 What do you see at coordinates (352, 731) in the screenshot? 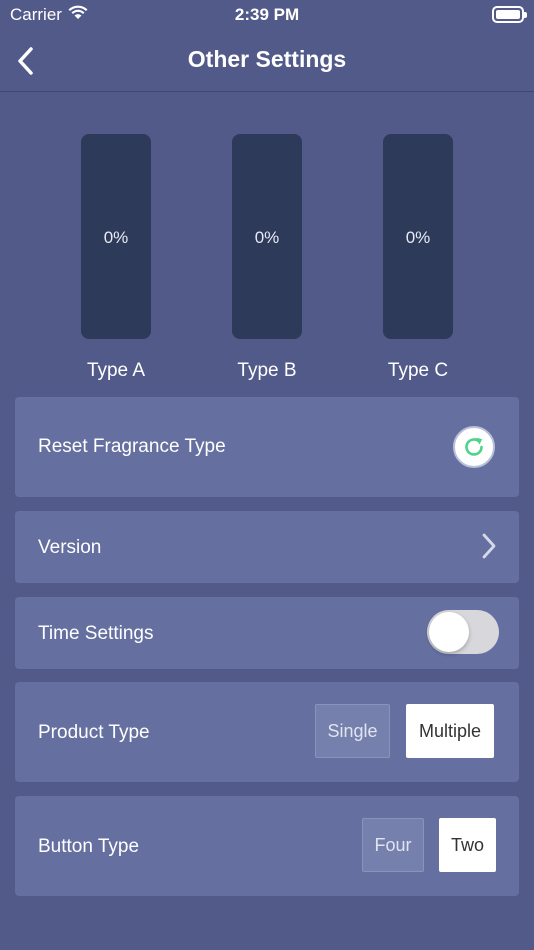
I see `product-type-single-button: Single` at bounding box center [352, 731].